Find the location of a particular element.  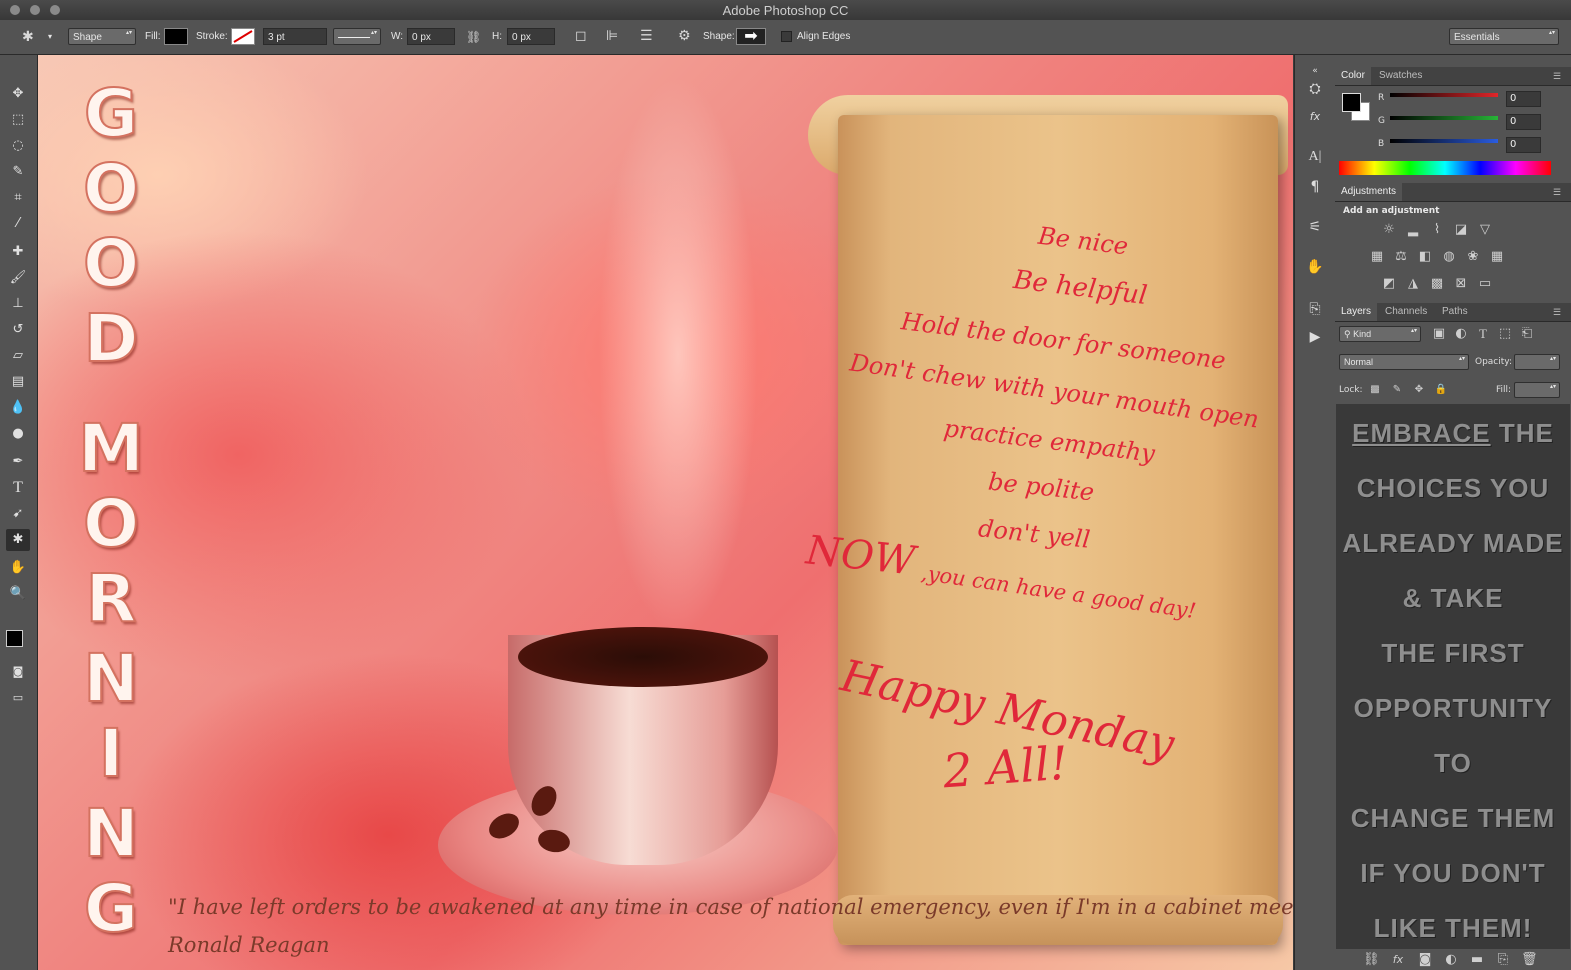

marquee-tool-icon: ⬚ is located at coordinates (18, 120).